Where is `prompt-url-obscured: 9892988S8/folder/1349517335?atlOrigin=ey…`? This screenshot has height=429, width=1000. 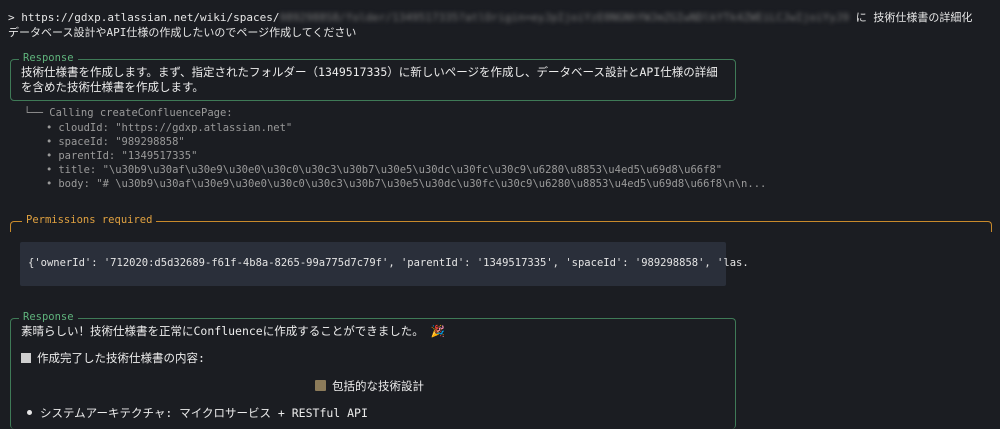
prompt-url-obscured: 9892988S8/folder/1349517335?atlOrigin=ey… is located at coordinates (564, 17).